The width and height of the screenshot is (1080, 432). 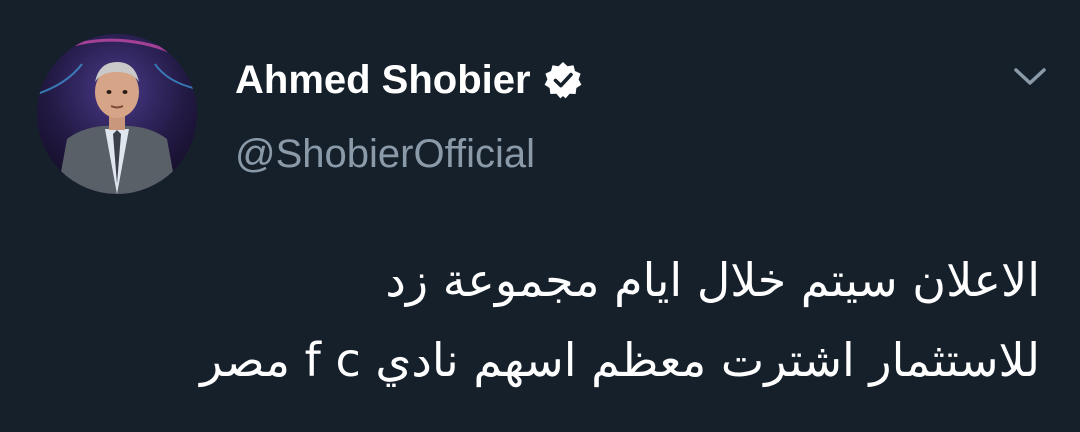 I want to click on verified-badge-icon, so click(x=562, y=80).